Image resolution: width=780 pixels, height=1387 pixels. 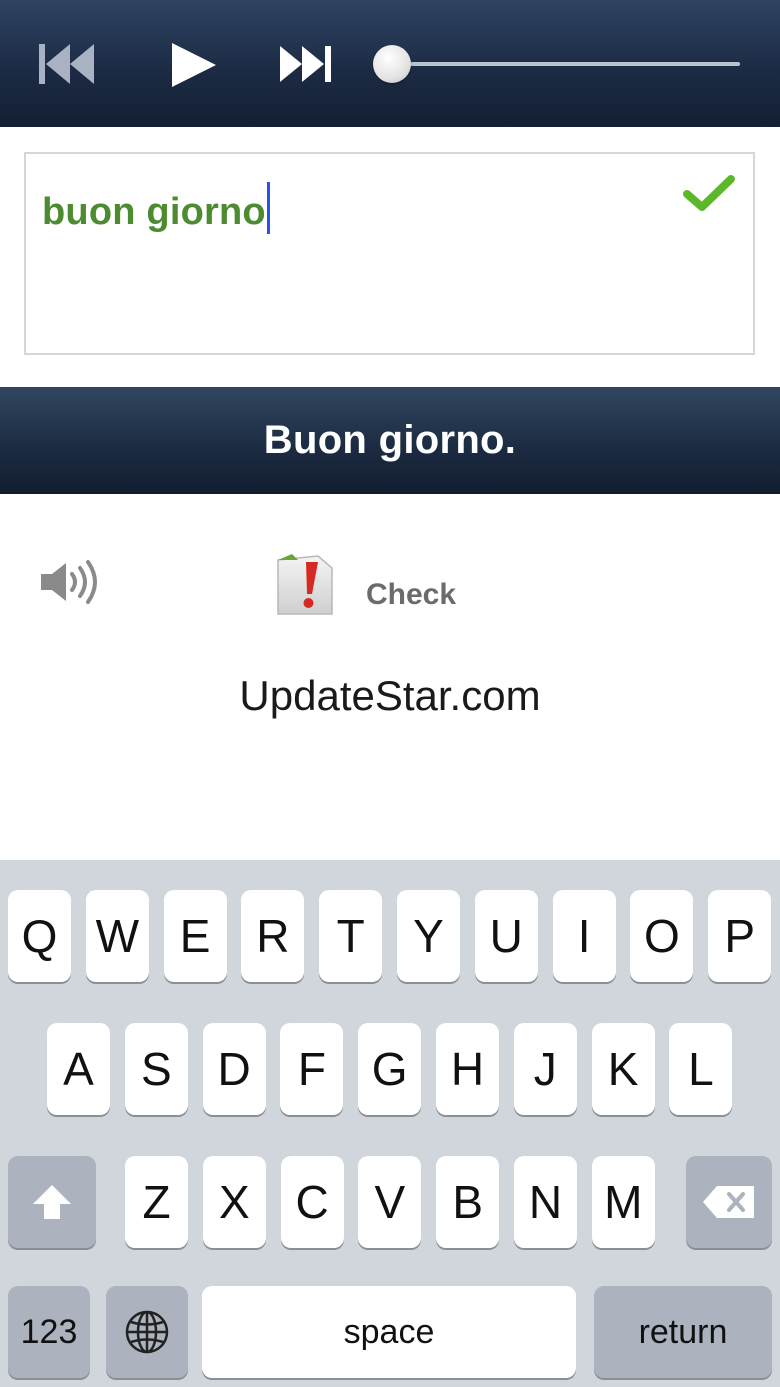 I want to click on playback-progress-track, so click(x=566, y=64).